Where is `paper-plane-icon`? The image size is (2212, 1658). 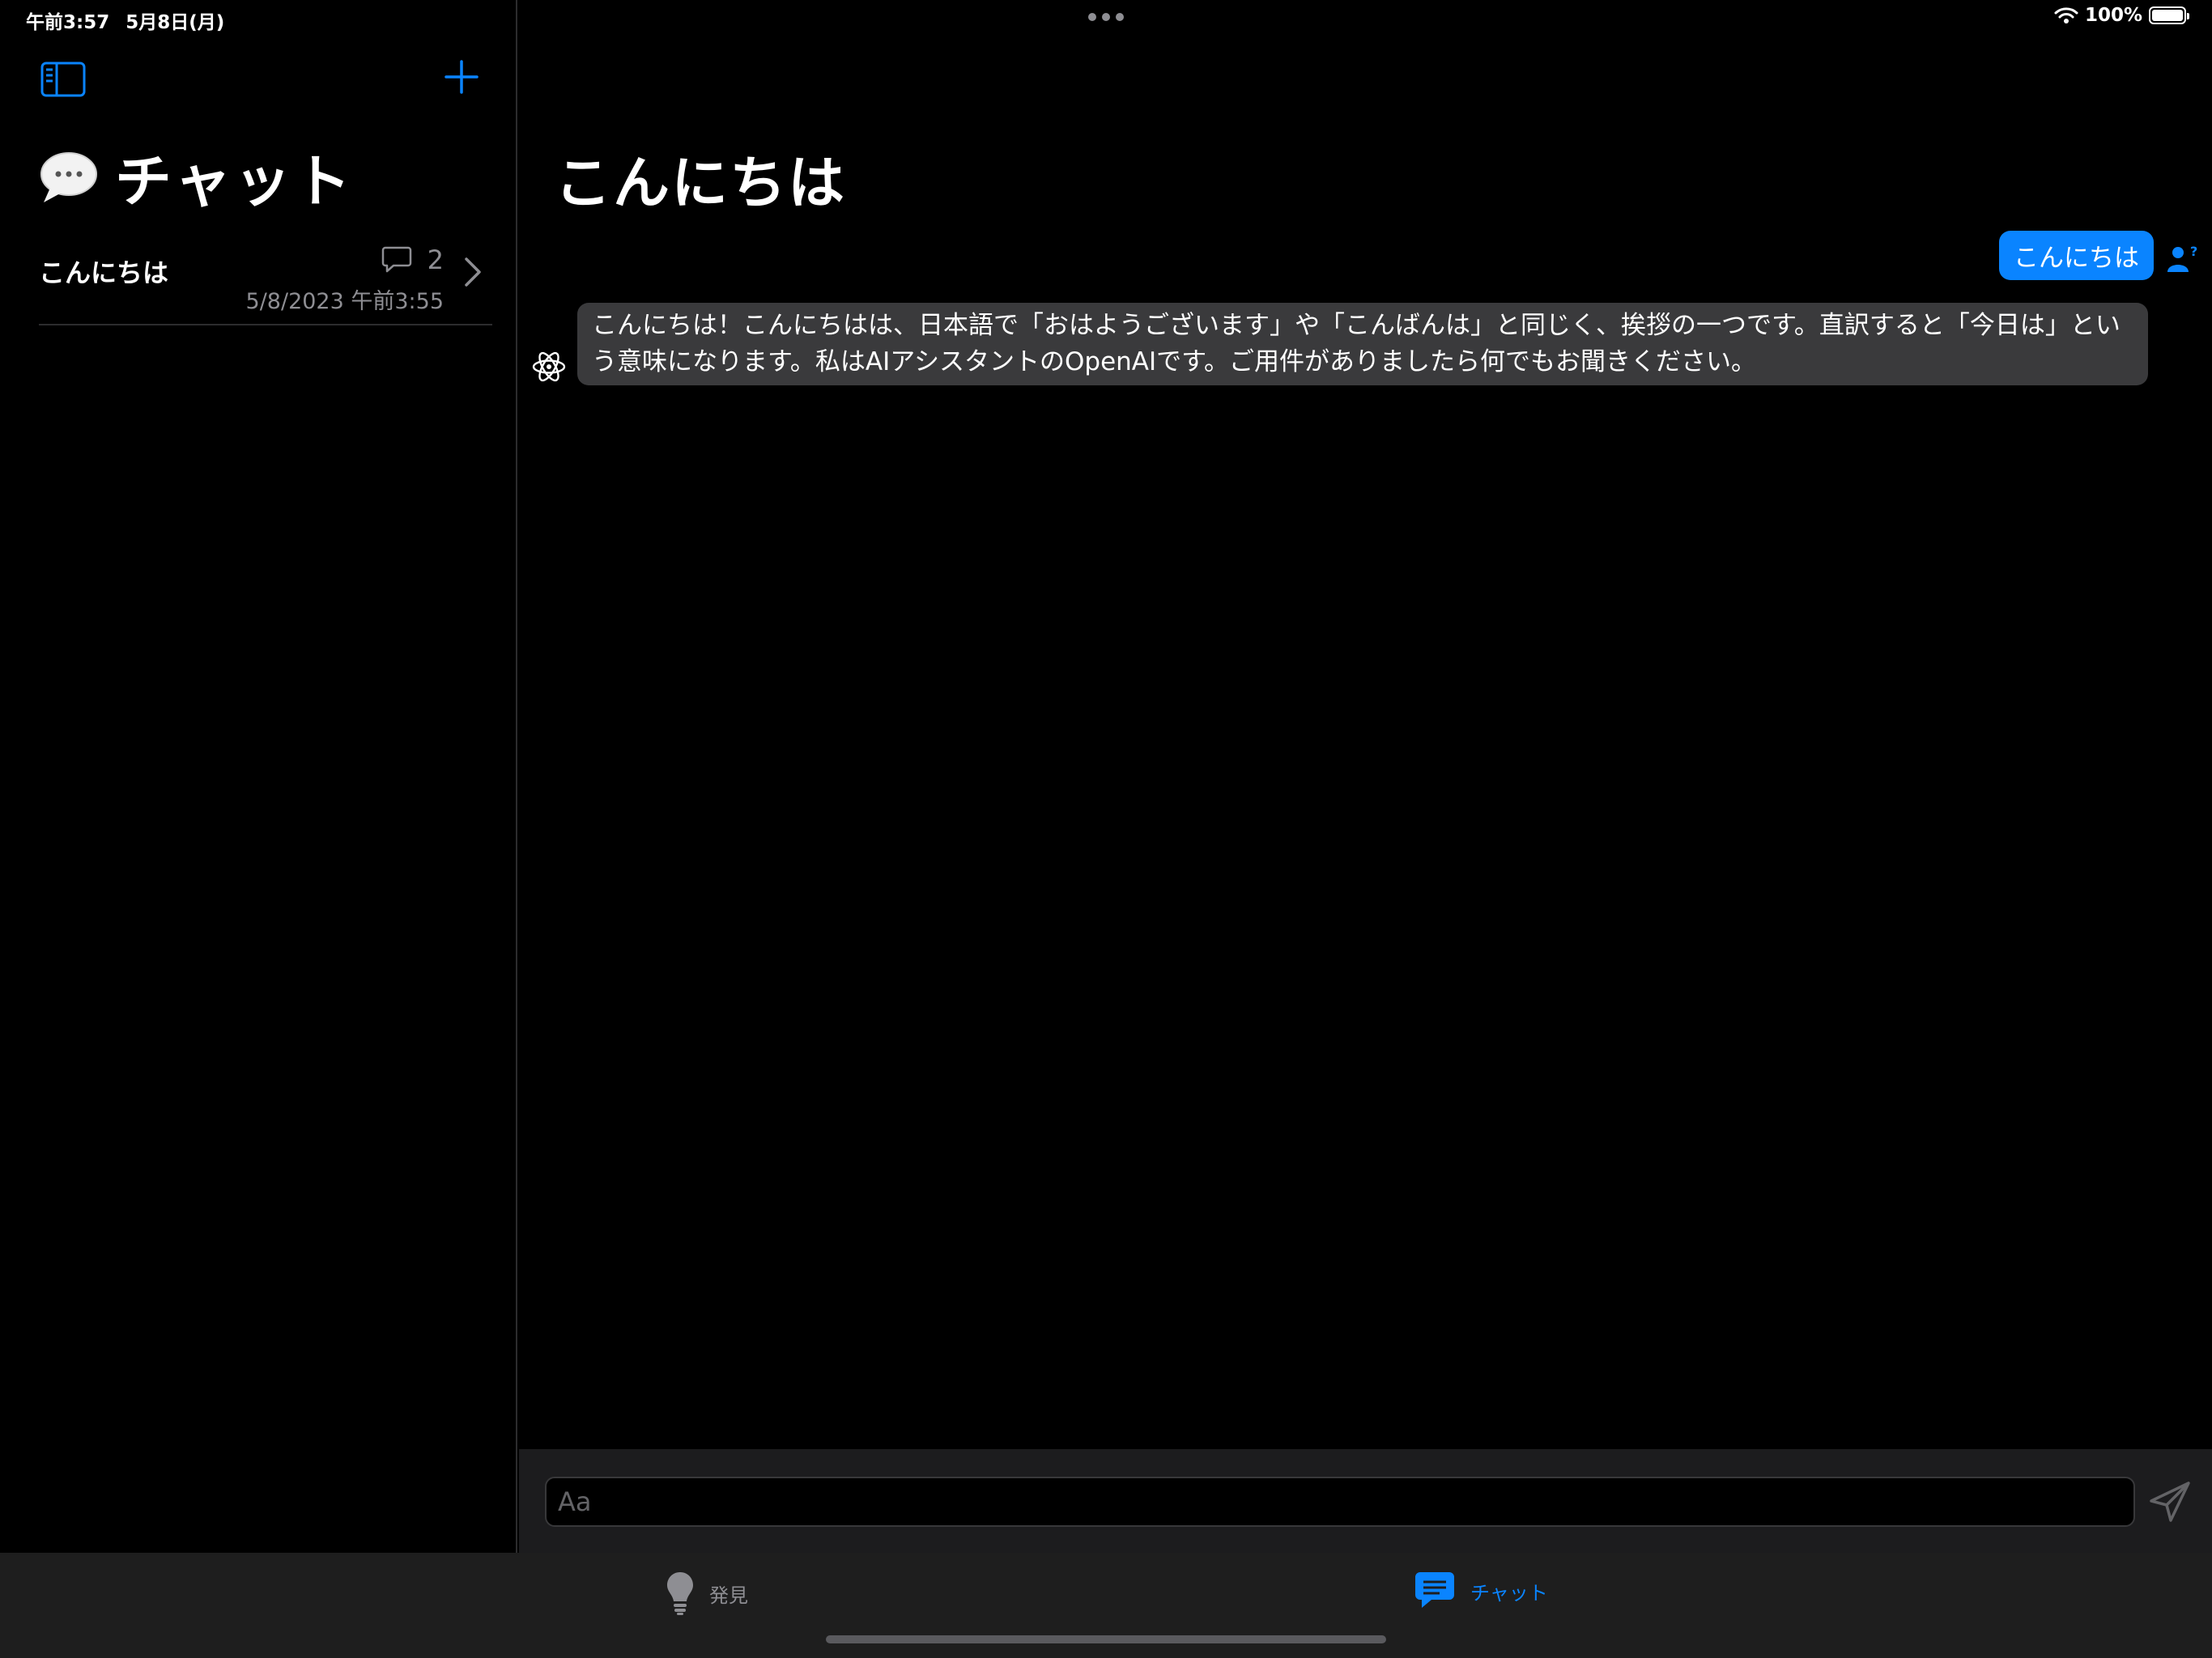
paper-plane-icon is located at coordinates (2170, 1502).